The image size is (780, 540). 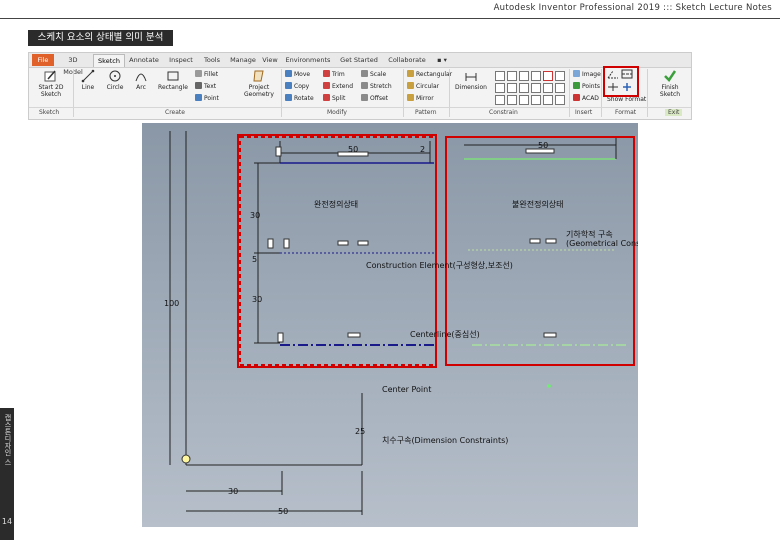 What do you see at coordinates (549, 386) in the screenshot?
I see `center-point-marker` at bounding box center [549, 386].